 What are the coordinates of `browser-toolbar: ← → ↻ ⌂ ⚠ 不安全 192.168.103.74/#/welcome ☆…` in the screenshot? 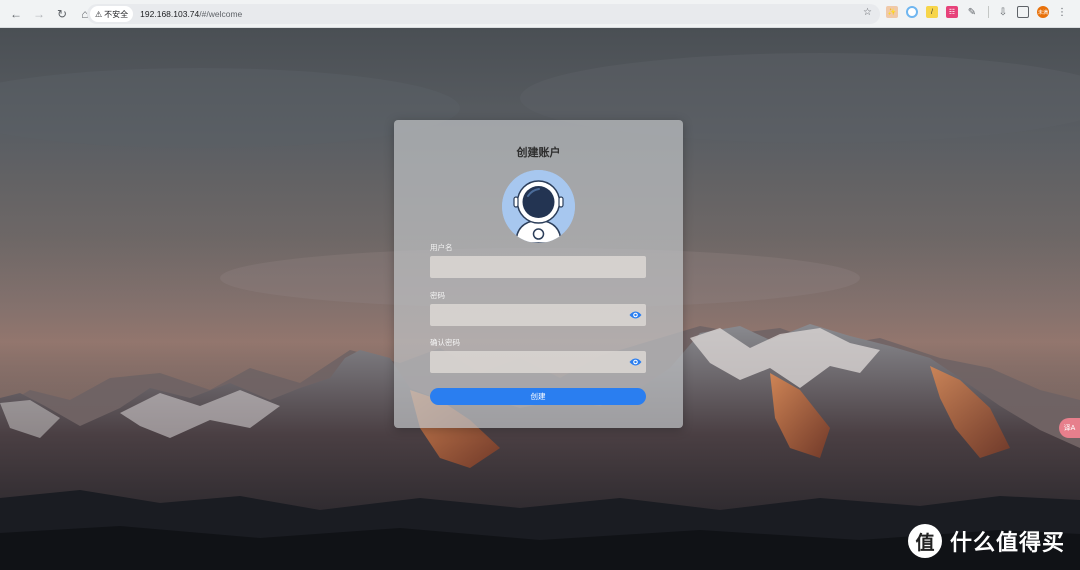 It's located at (540, 14).